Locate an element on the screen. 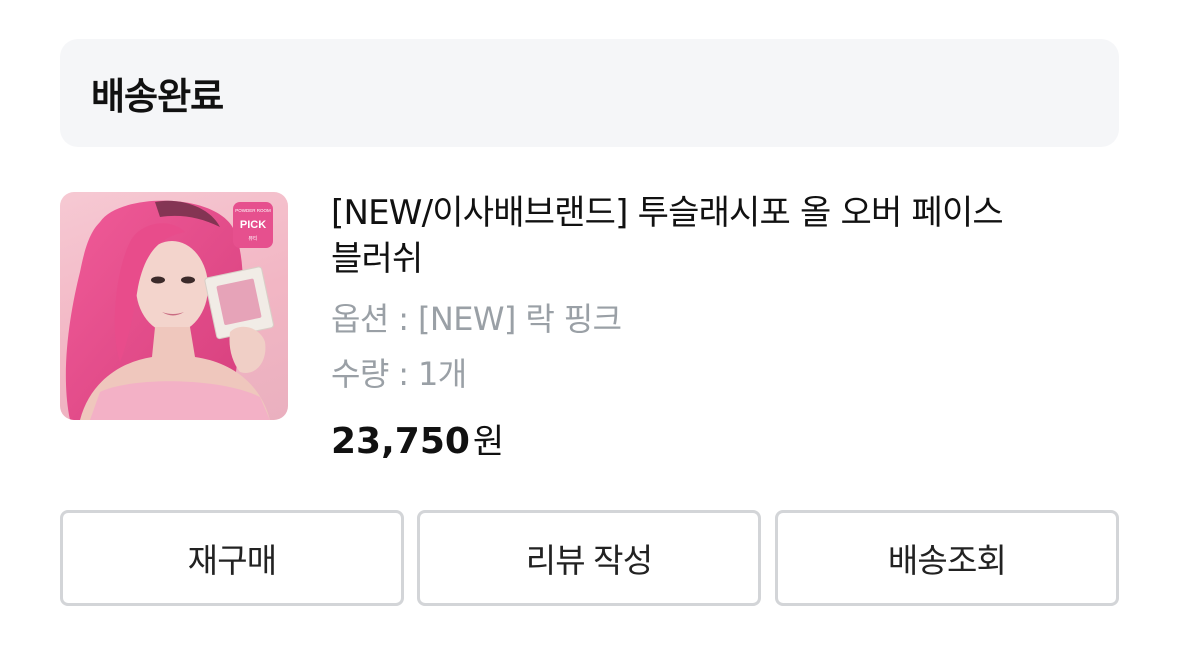  product-price: 23,750 원 is located at coordinates (711, 438).